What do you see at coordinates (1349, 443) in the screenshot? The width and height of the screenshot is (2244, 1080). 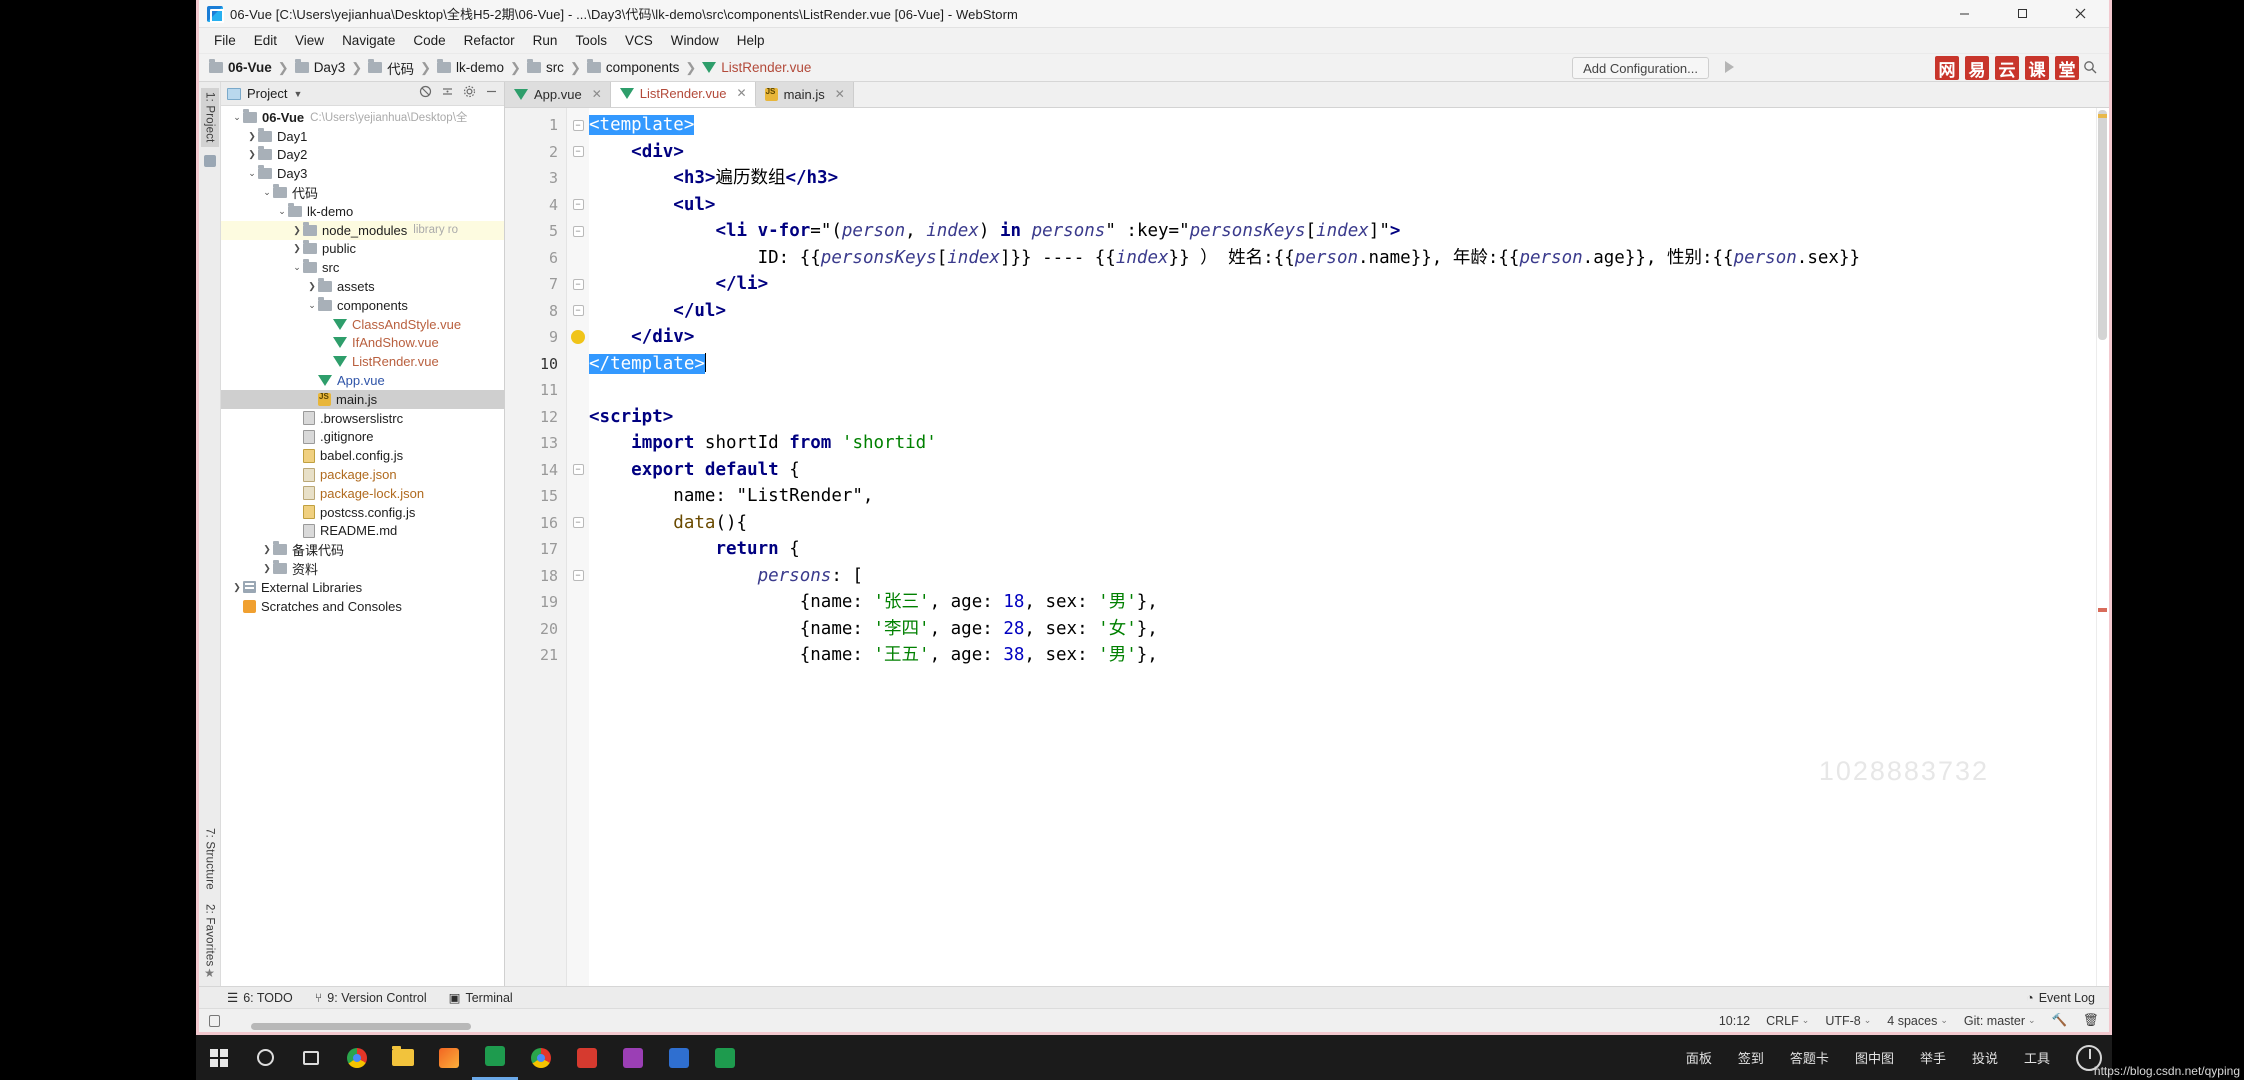 I see `code-line: import shortId from 'shortid'` at bounding box center [1349, 443].